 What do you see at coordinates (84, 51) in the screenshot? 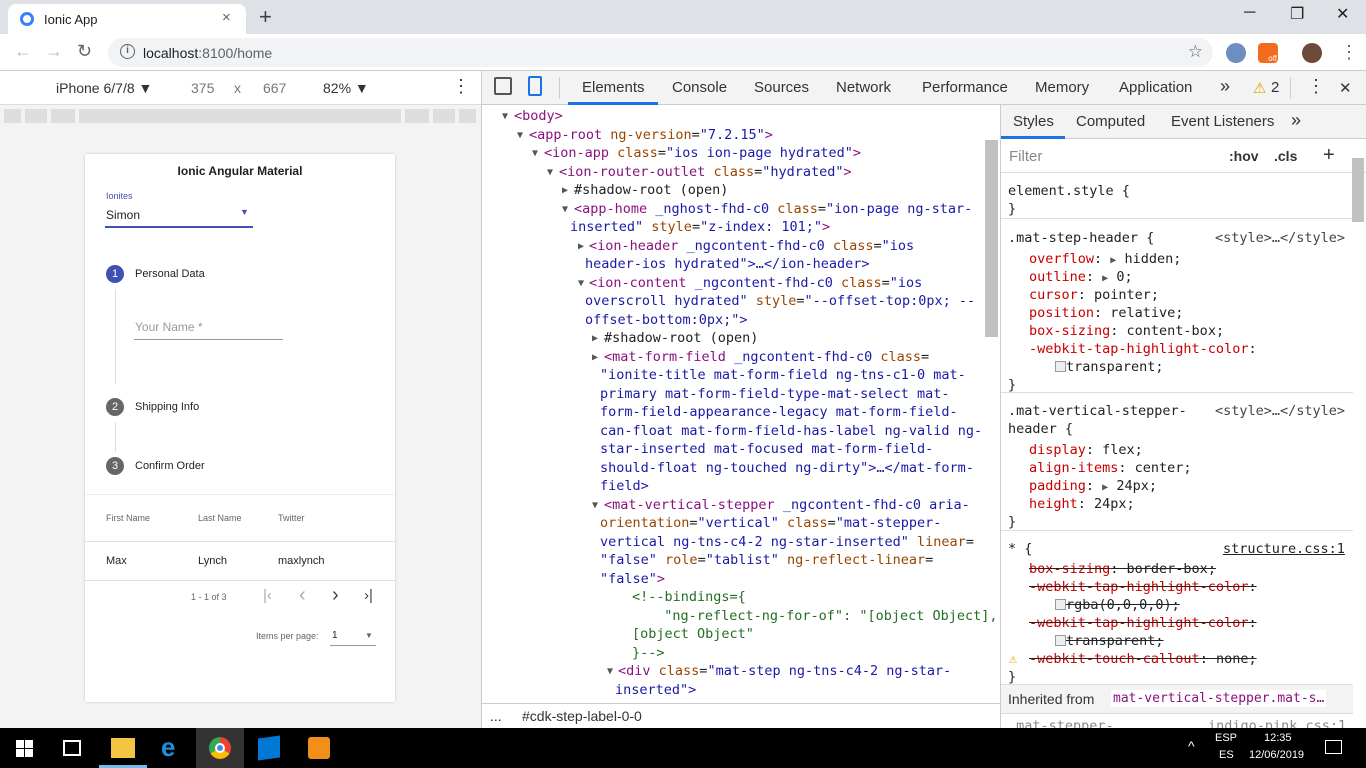
I see `reload-button: ↻` at bounding box center [84, 51].